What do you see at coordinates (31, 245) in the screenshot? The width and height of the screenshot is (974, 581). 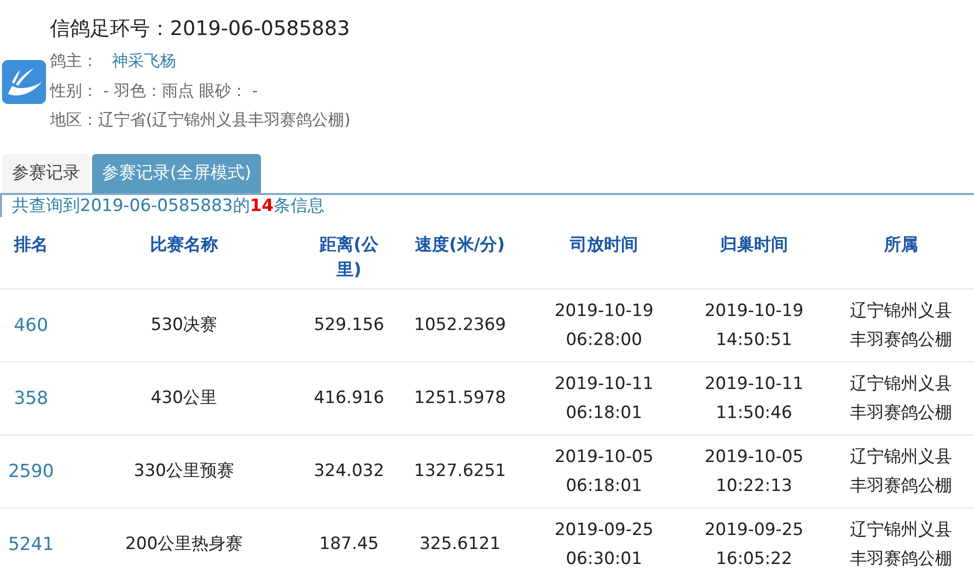 I see `column-header: 排名` at bounding box center [31, 245].